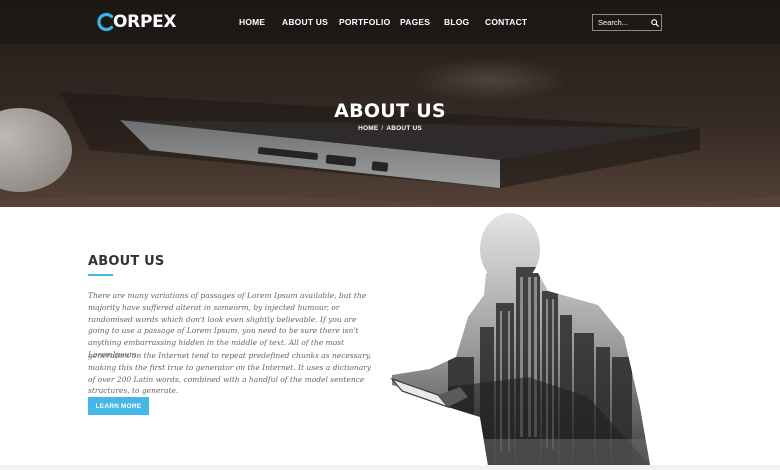 The height and width of the screenshot is (470, 780). I want to click on nav-pages: PAGES, so click(415, 22).